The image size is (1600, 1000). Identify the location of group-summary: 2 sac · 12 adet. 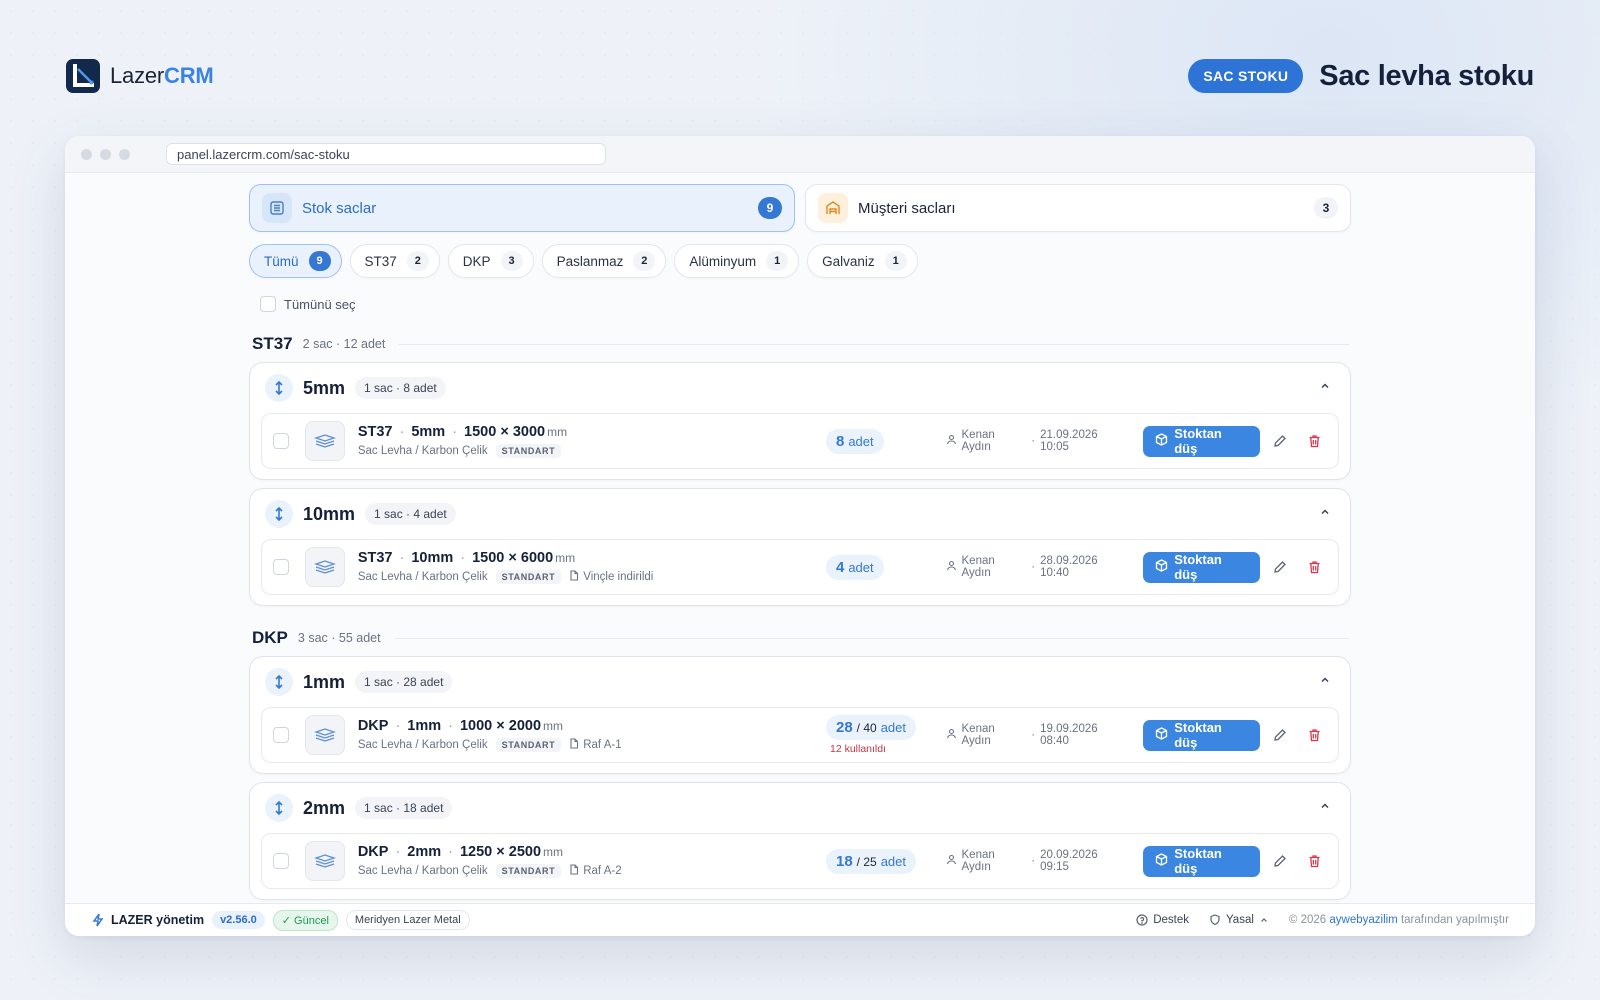
(344, 344).